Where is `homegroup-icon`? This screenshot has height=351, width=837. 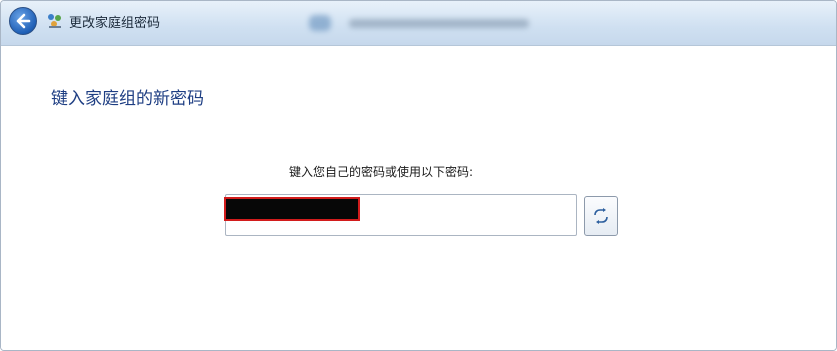 homegroup-icon is located at coordinates (55, 21).